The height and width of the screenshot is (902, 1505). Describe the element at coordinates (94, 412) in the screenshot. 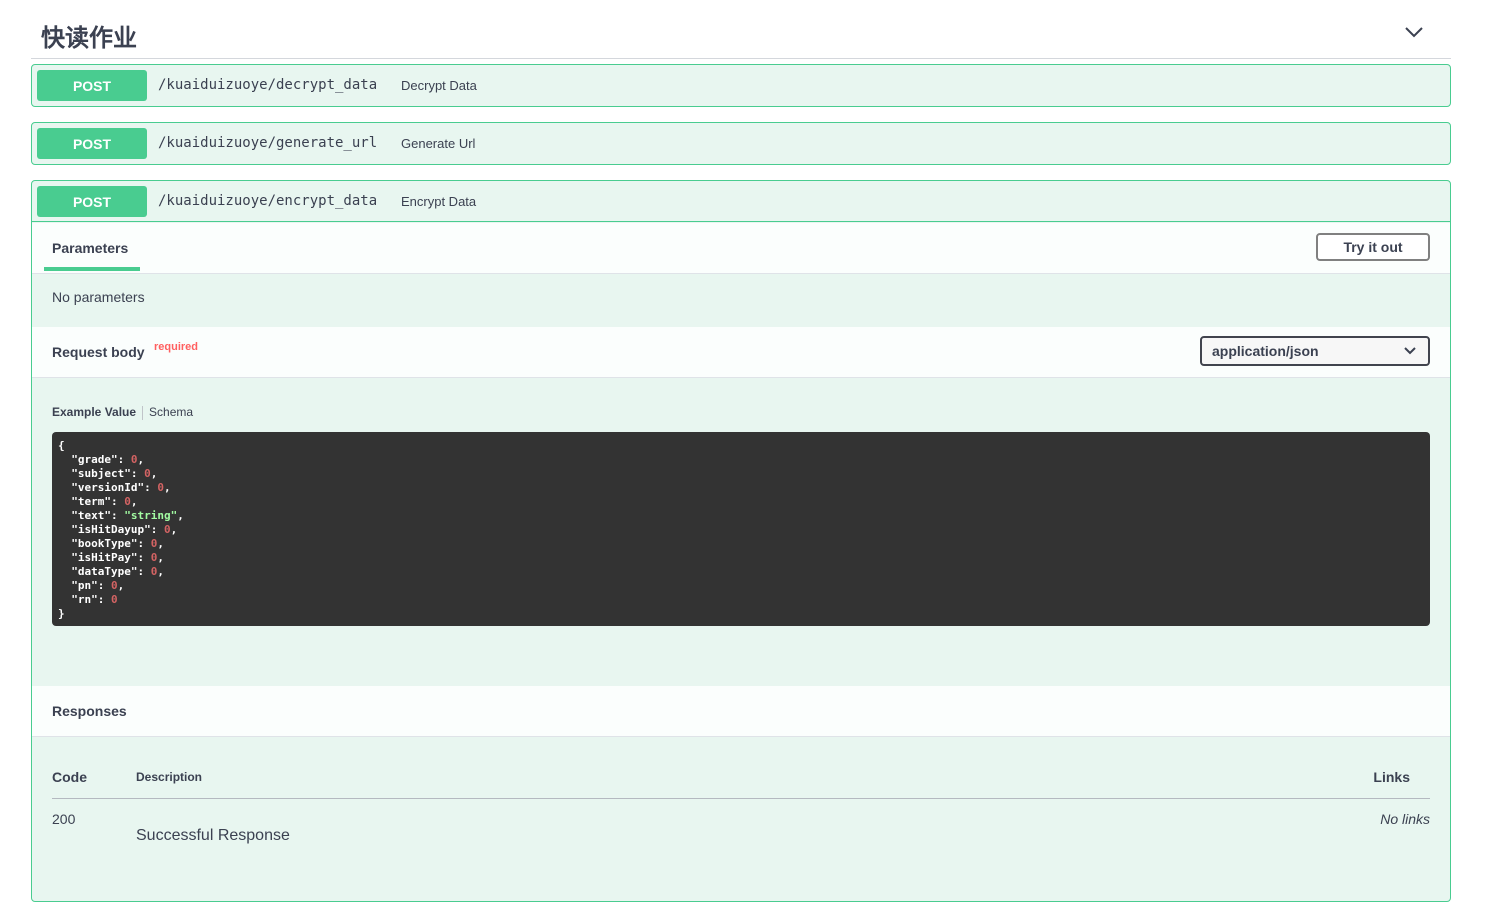

I see `tab-example-value: Example Value` at that location.